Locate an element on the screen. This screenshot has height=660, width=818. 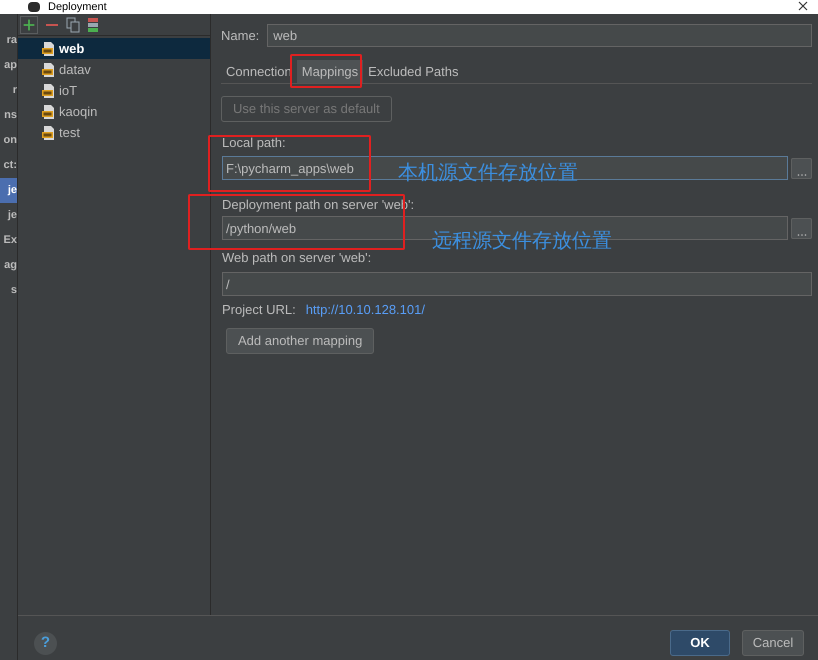
server-item: web is located at coordinates (114, 48).